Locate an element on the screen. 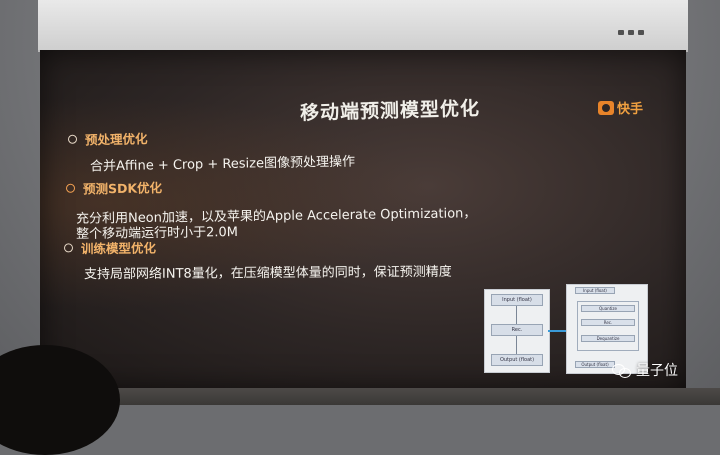  float-model-diagram: Input (float) Rec. Output (float) is located at coordinates (517, 331).